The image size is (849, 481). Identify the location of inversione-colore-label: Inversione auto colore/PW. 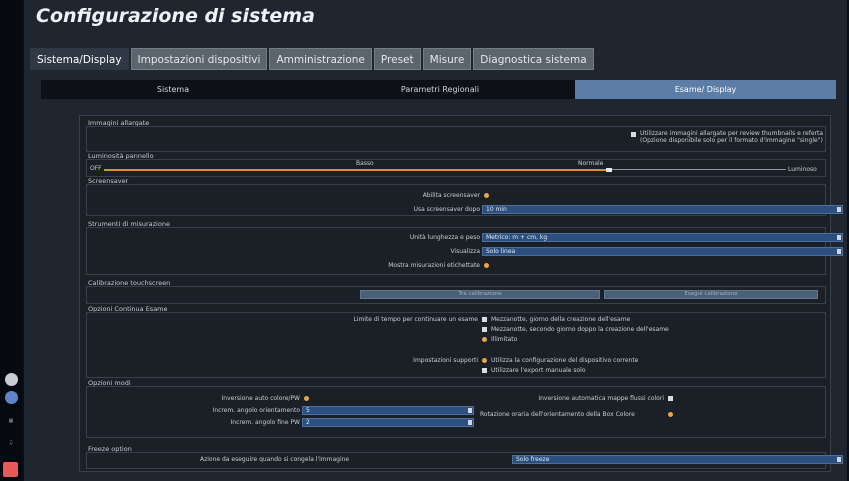
(260, 398).